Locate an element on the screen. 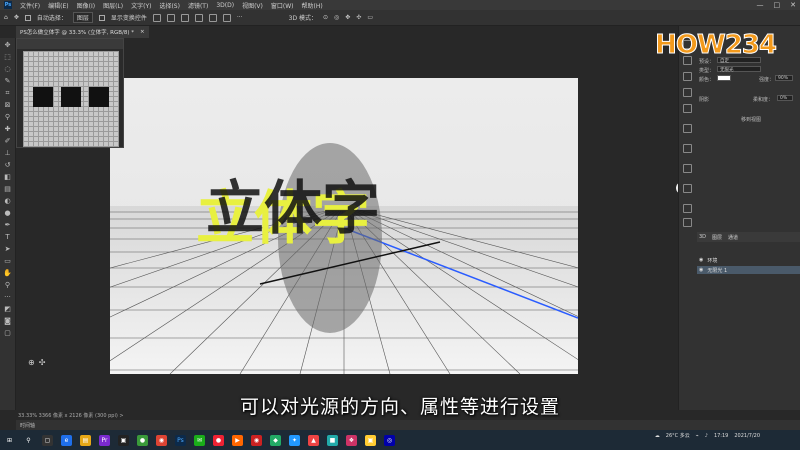 The image size is (800, 450). menu-item-view: 视图(V) is located at coordinates (252, 5).